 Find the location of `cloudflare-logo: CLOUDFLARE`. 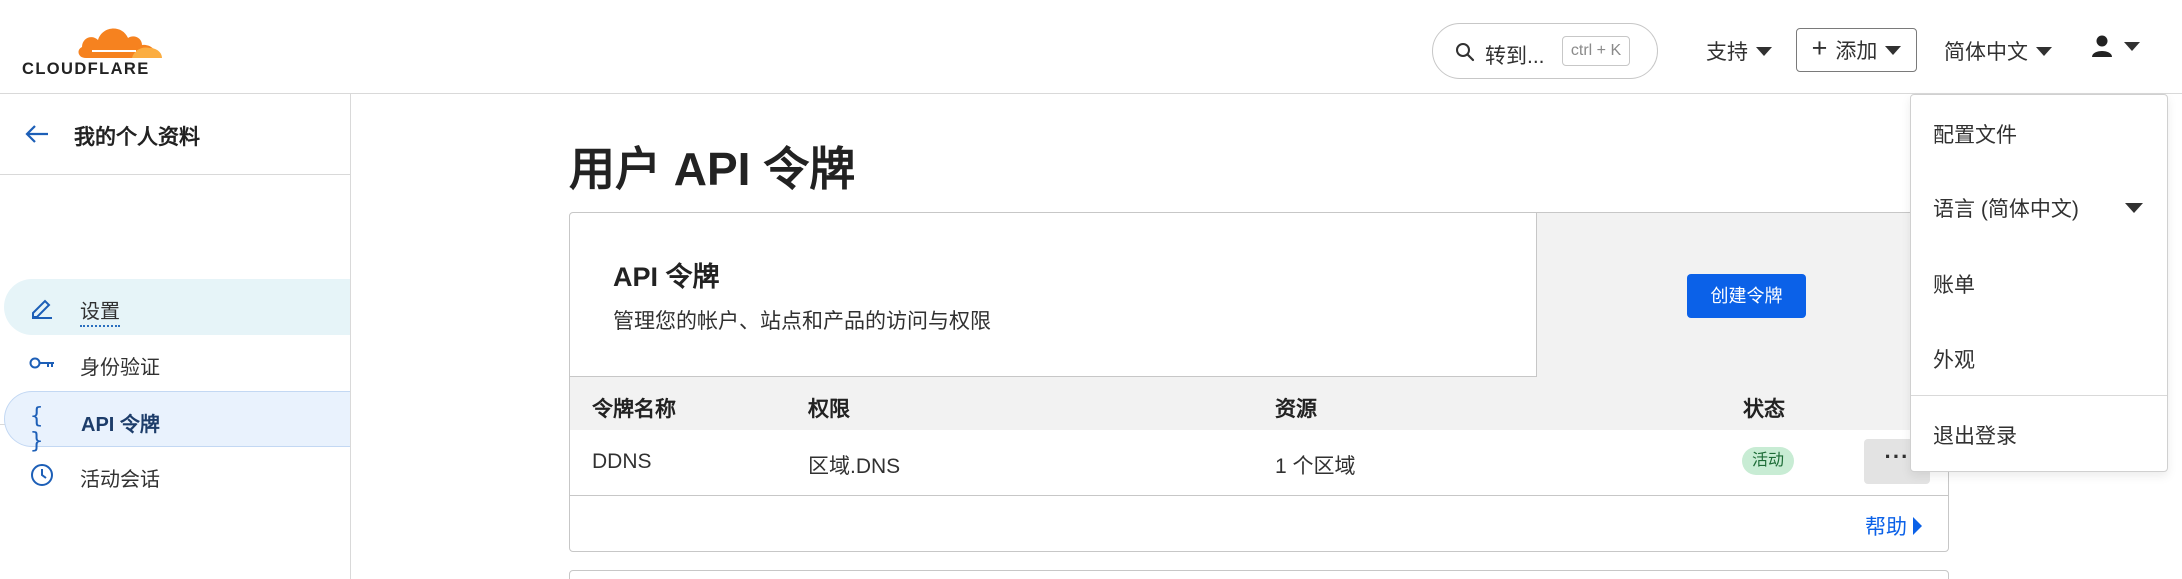

cloudflare-logo: CLOUDFLARE is located at coordinates (97, 53).